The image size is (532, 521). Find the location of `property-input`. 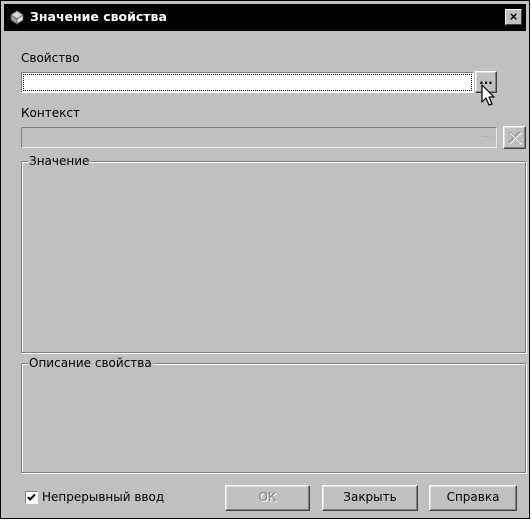

property-input is located at coordinates (247, 82).